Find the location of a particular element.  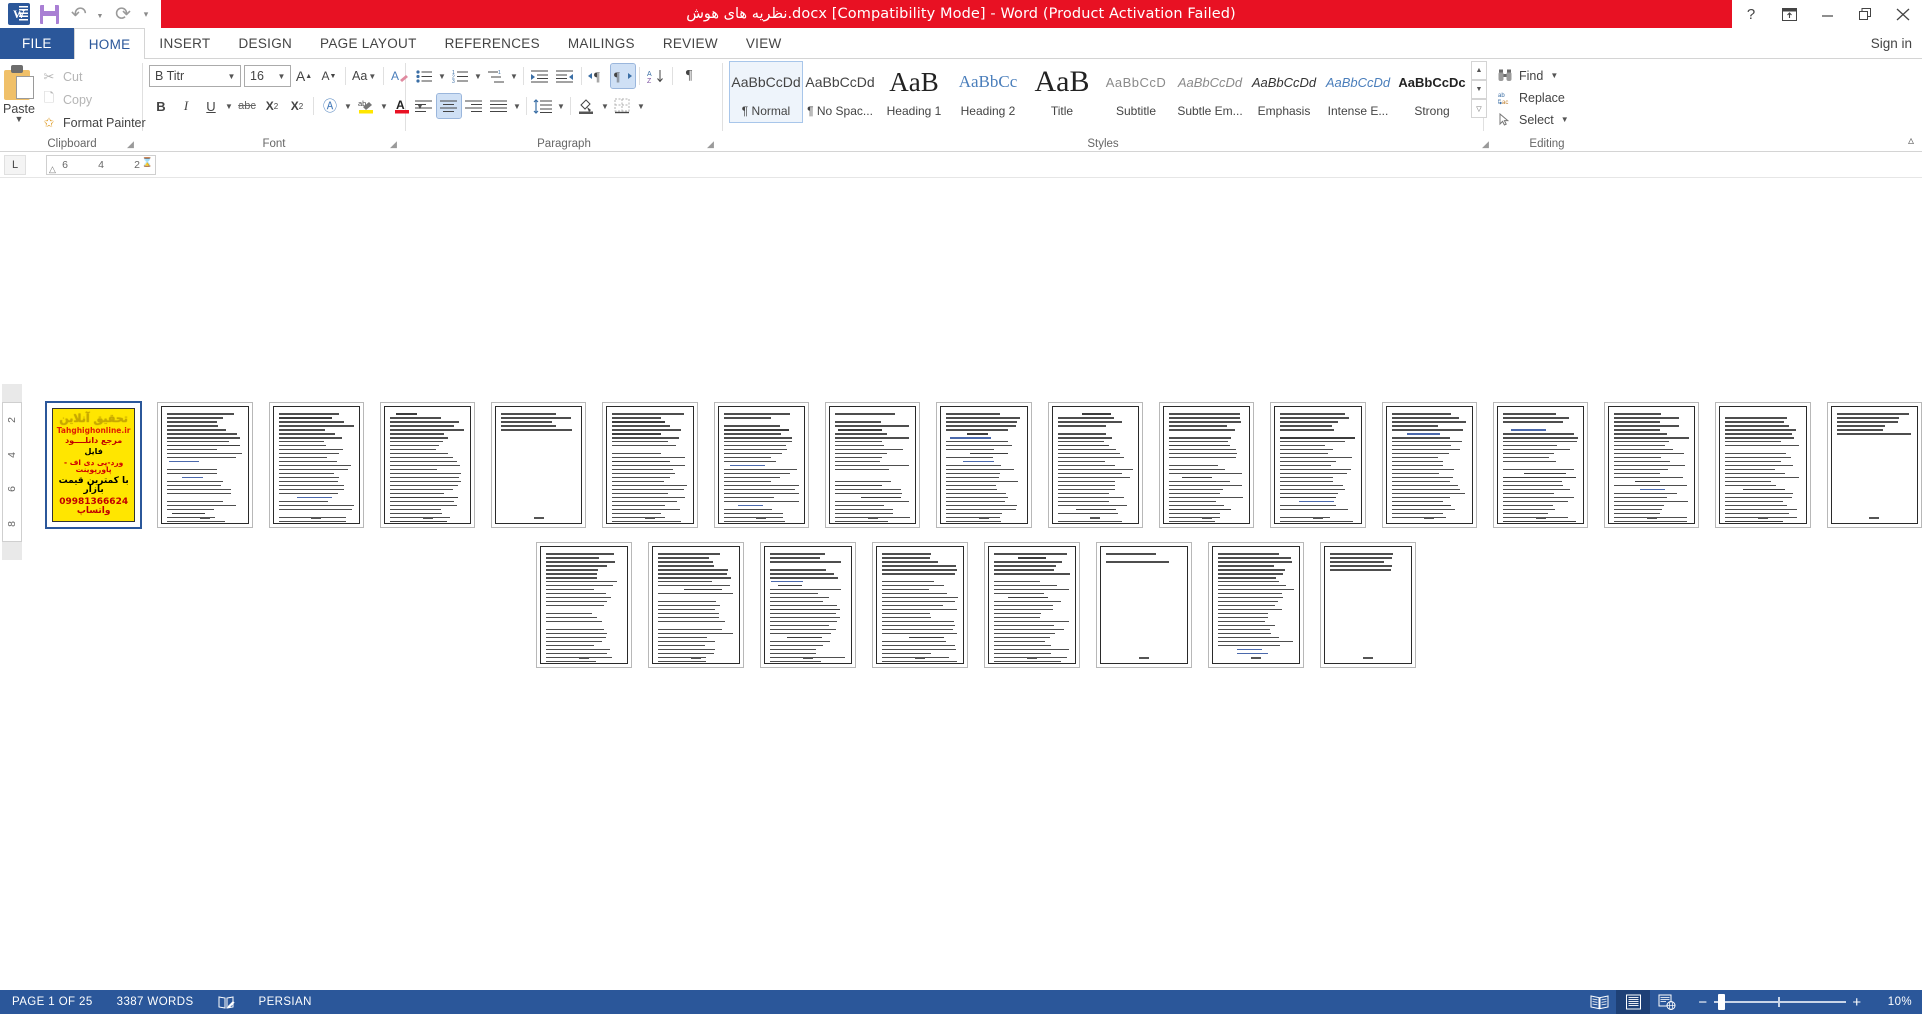

font-name-input: B Titr ▼ is located at coordinates (195, 76).